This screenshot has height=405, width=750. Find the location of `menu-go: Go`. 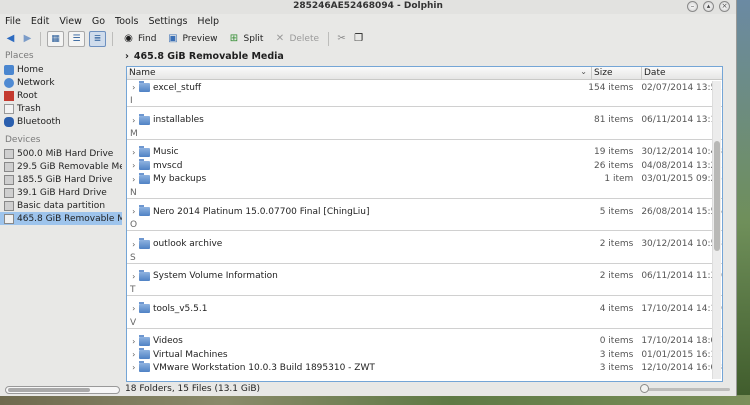

menu-go: Go is located at coordinates (98, 21).